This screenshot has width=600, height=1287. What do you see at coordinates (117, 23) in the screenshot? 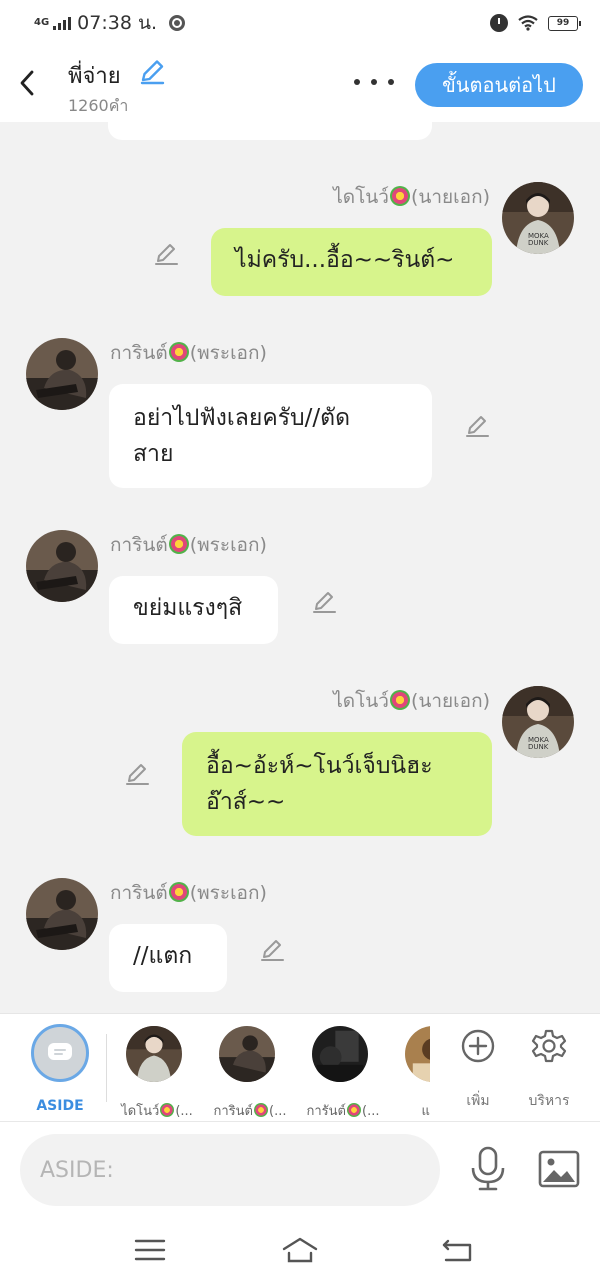
I see `clock: 07:38 น.` at bounding box center [117, 23].